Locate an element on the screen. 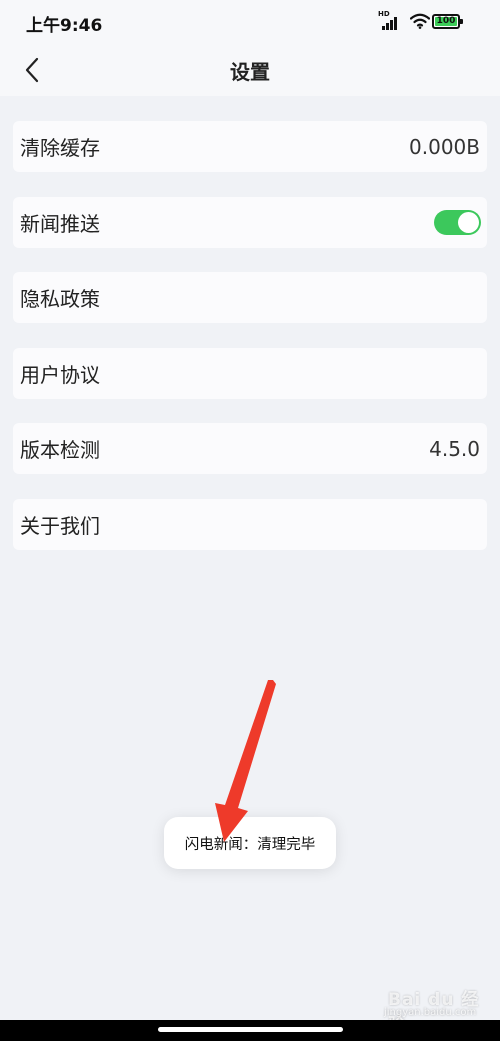 Image resolution: width=500 pixels, height=1041 pixels. settings-row-clear-cache: 清除缓存 0.000B is located at coordinates (250, 146).